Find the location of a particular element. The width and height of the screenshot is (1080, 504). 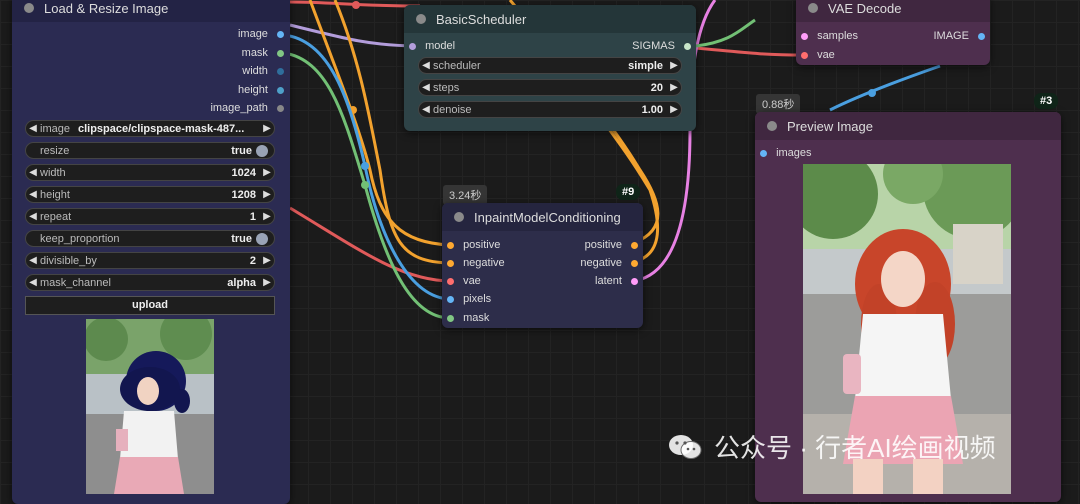

load-resize-title-bar: Load & Resize Image is located at coordinates (151, 11).